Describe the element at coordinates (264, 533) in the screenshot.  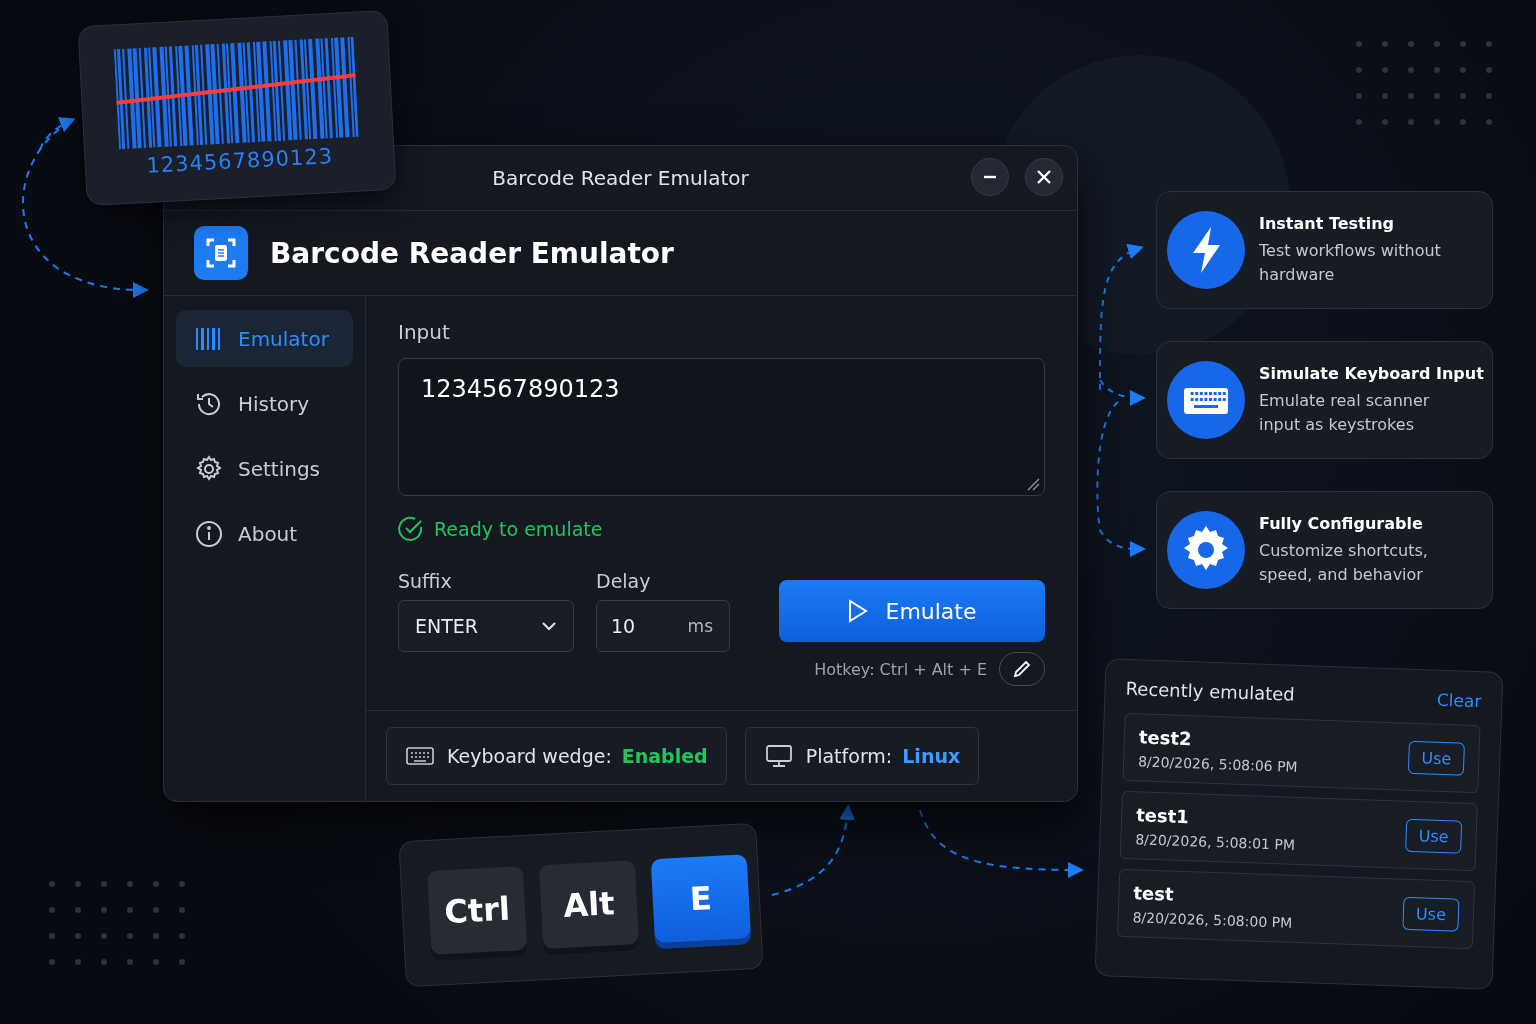
I see `sidebar-item: About` at that location.